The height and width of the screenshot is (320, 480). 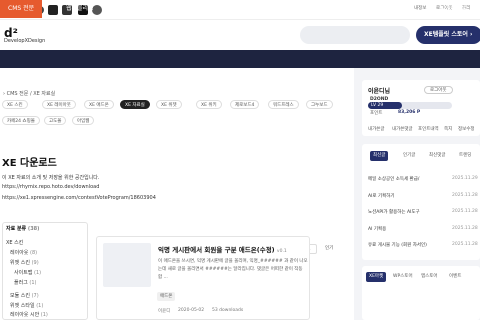 I want to click on nav-item-design: 디자인 · 기획, so click(x=266, y=9).